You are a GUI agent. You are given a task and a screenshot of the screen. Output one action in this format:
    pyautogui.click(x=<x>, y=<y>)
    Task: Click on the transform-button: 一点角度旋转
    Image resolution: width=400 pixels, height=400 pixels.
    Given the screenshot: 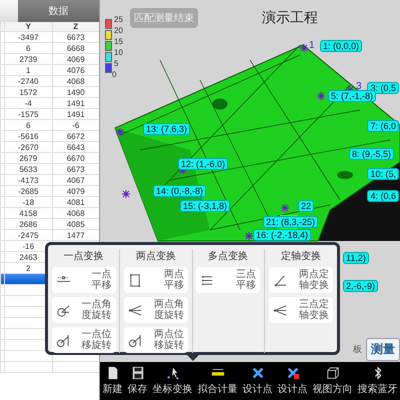 What is the action you would take?
    pyautogui.click(x=84, y=310)
    